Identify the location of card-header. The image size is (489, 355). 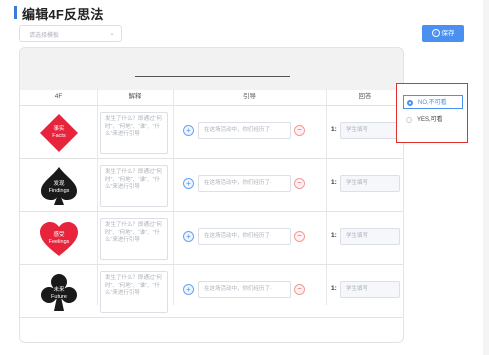
(211, 69).